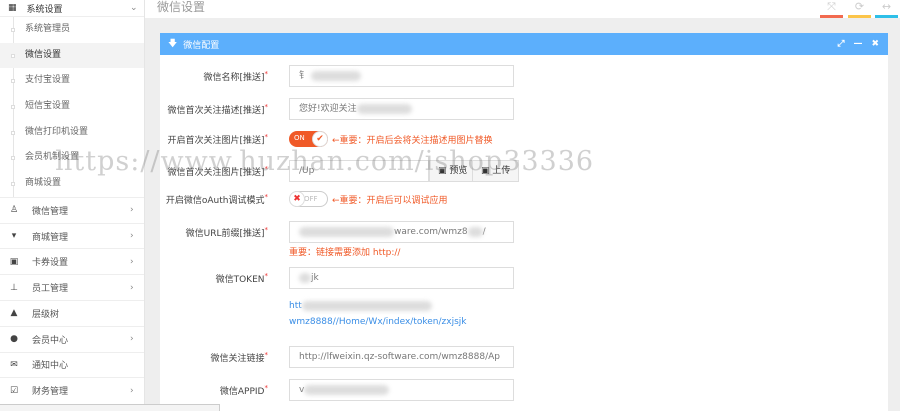 Image resolution: width=900 pixels, height=411 pixels. What do you see at coordinates (181, 7) in the screenshot?
I see `page-title: 微信设置` at bounding box center [181, 7].